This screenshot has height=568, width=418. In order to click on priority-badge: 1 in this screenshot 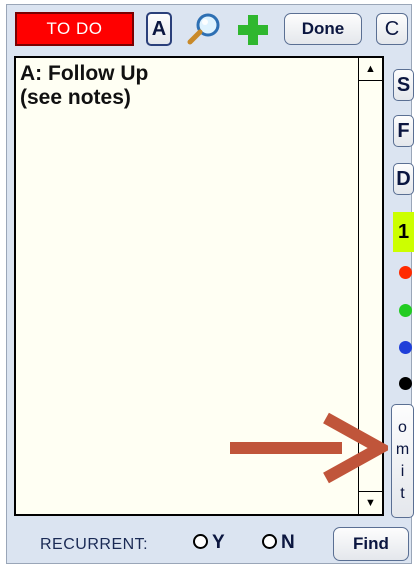, I will do `click(403, 232)`.